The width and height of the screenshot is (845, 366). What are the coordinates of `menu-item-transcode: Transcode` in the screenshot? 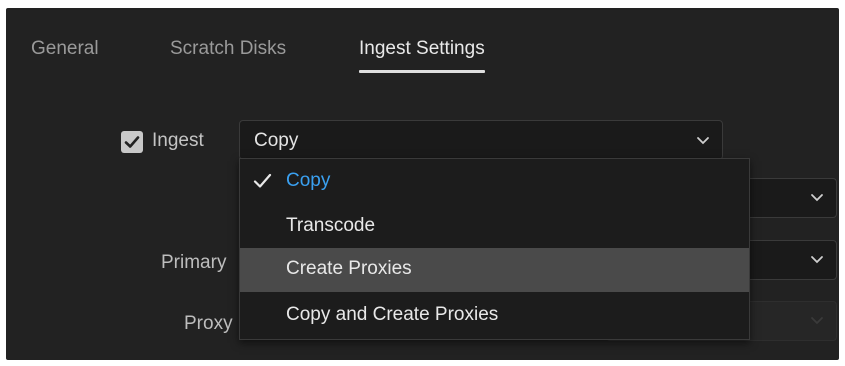 It's located at (494, 227).